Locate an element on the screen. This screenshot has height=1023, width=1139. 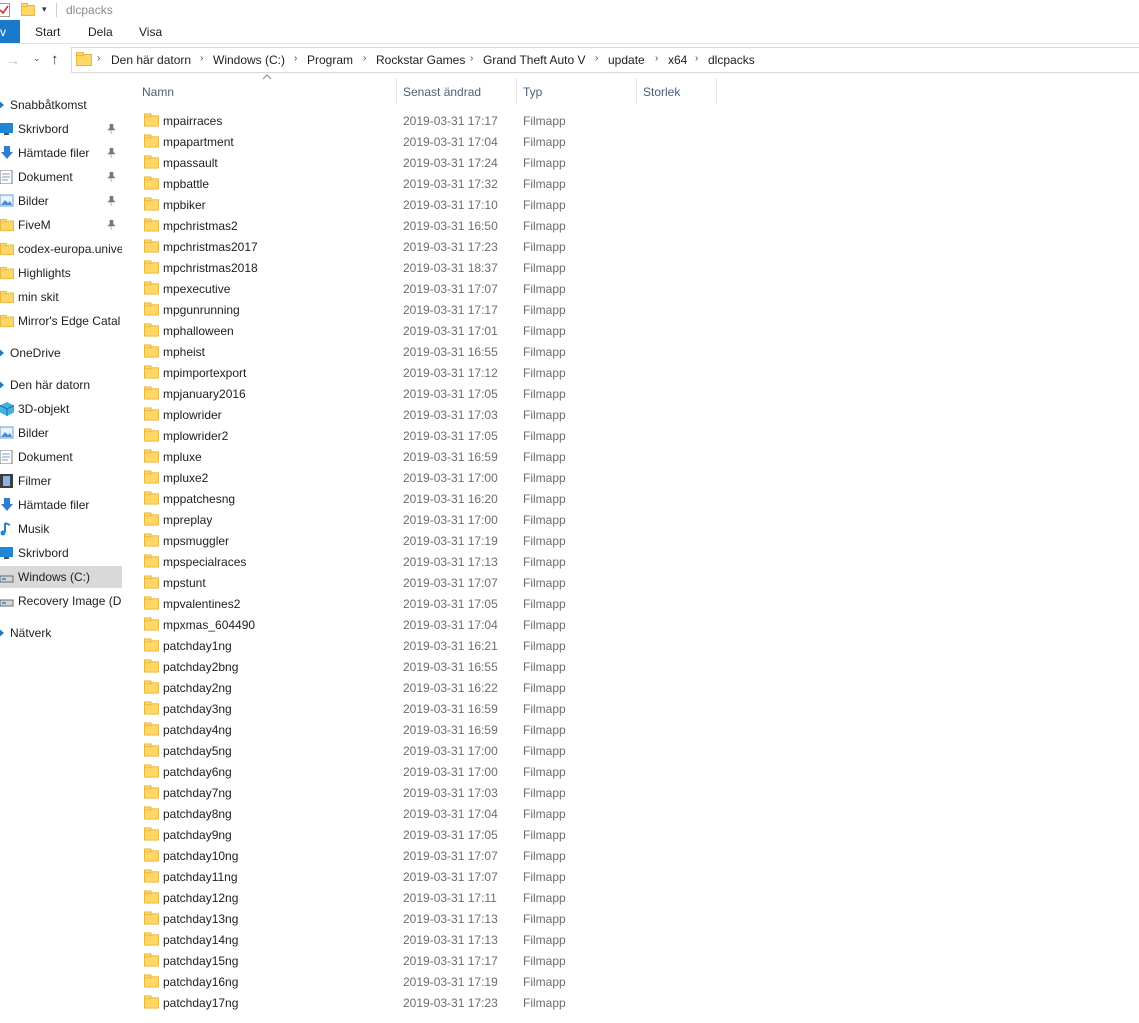
breadcrumb-item: update is located at coordinates (626, 60).